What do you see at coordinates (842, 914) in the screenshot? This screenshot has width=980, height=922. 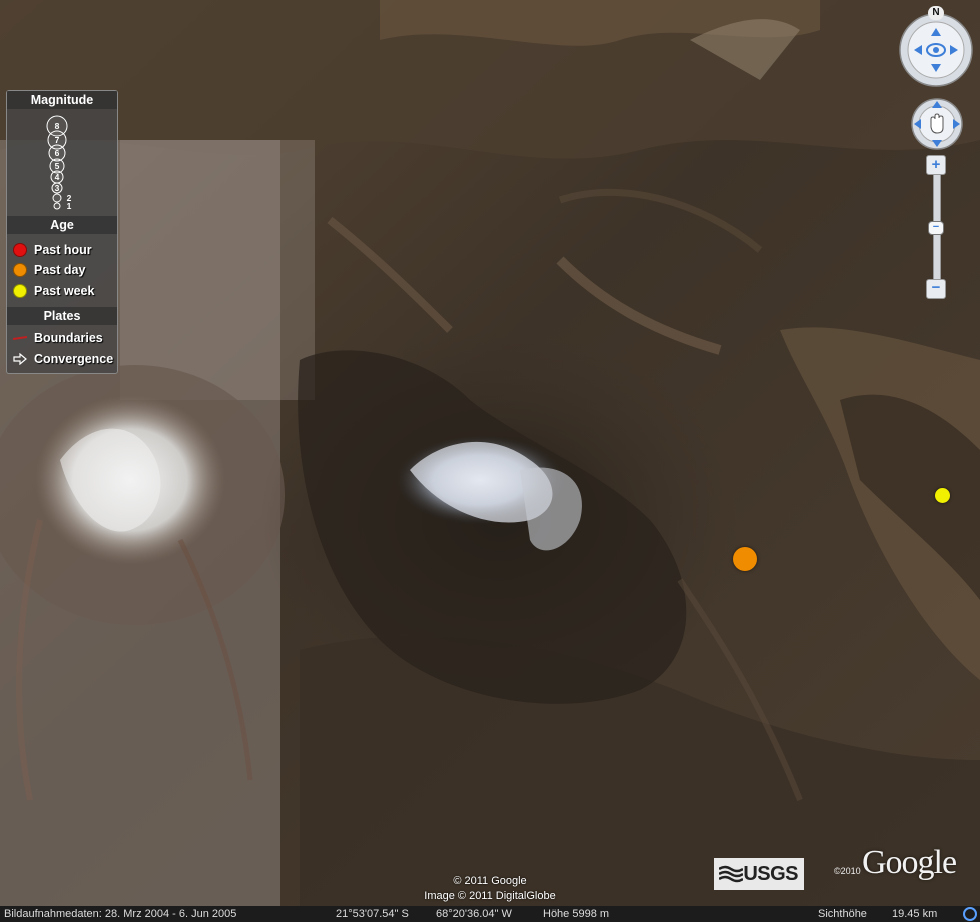 I see `eye-altitude-label: Sichthöhe` at bounding box center [842, 914].